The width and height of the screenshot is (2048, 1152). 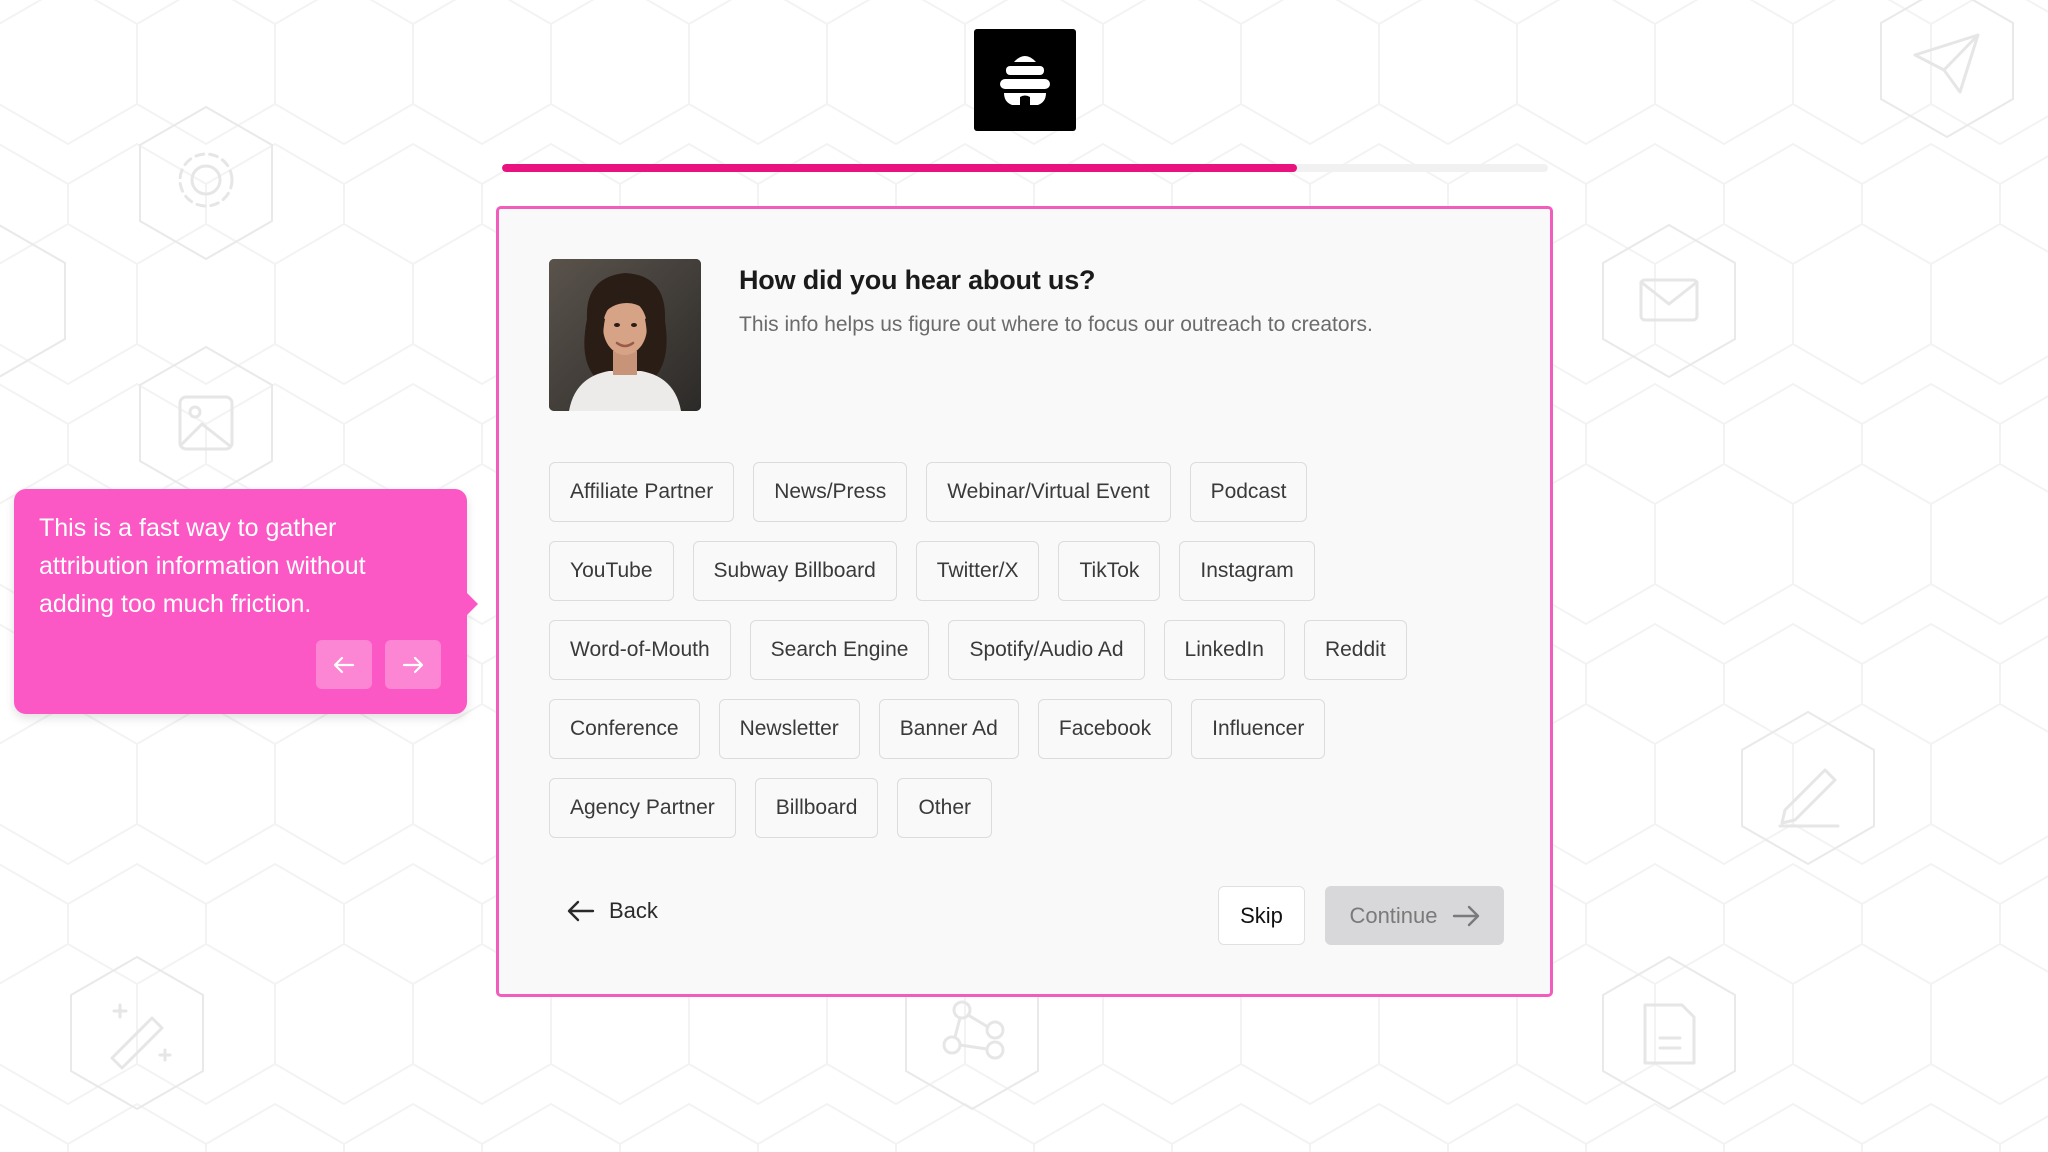 What do you see at coordinates (1109, 571) in the screenshot?
I see `option-tiktok: TikTok` at bounding box center [1109, 571].